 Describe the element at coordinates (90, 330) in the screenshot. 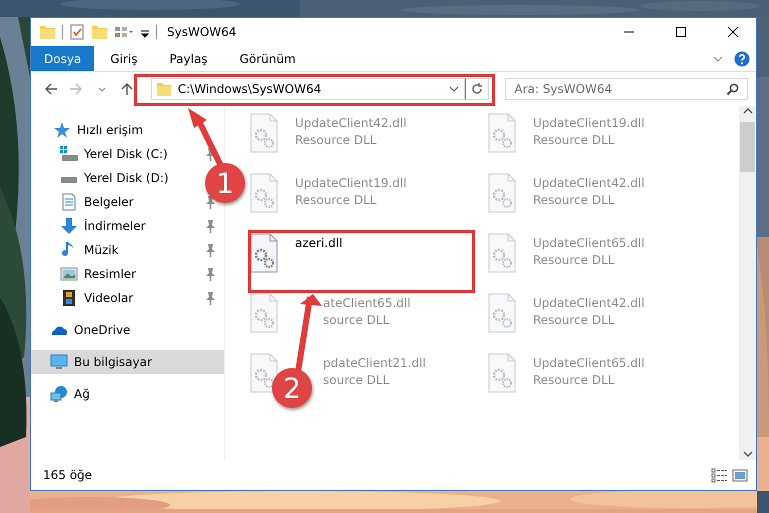

I see `sidebar-item: OneDrive` at that location.